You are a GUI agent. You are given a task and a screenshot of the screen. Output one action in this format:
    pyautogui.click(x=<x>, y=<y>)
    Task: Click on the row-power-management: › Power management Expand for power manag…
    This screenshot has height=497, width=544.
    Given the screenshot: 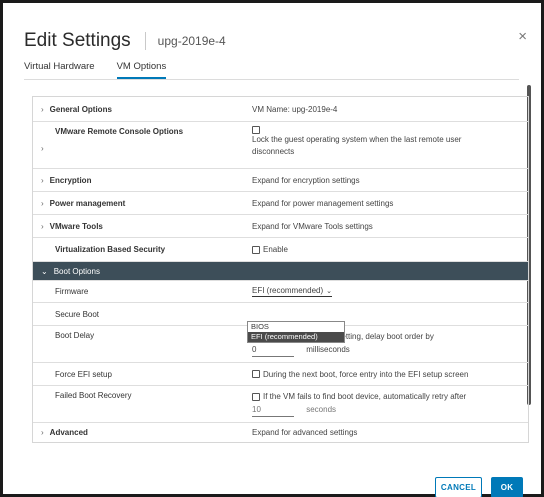 What is the action you would take?
    pyautogui.click(x=280, y=202)
    